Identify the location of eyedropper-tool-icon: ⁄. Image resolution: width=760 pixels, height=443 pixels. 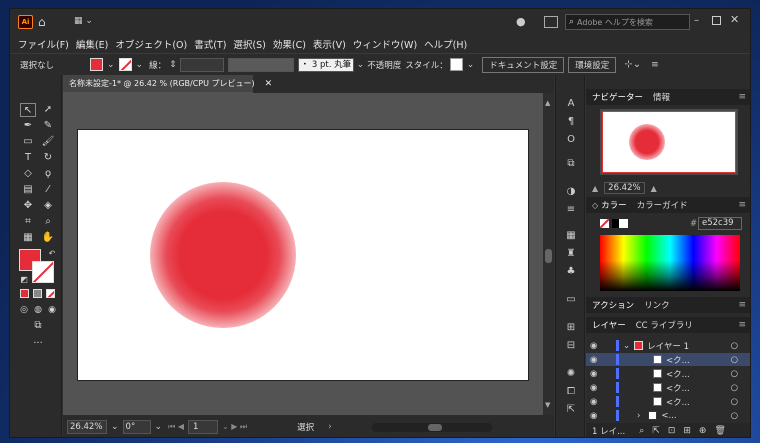
(48, 190).